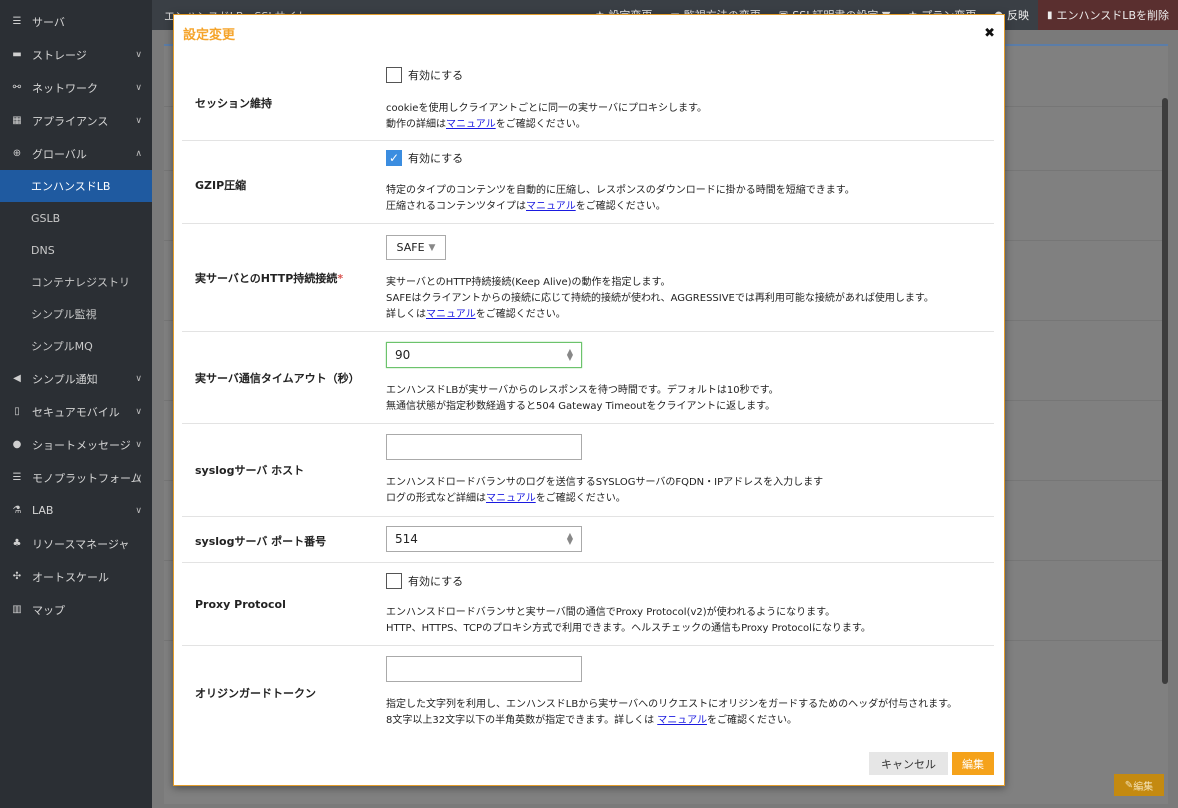  What do you see at coordinates (70, 121) in the screenshot?
I see `nav-item-label: アプライアンス` at bounding box center [70, 121].